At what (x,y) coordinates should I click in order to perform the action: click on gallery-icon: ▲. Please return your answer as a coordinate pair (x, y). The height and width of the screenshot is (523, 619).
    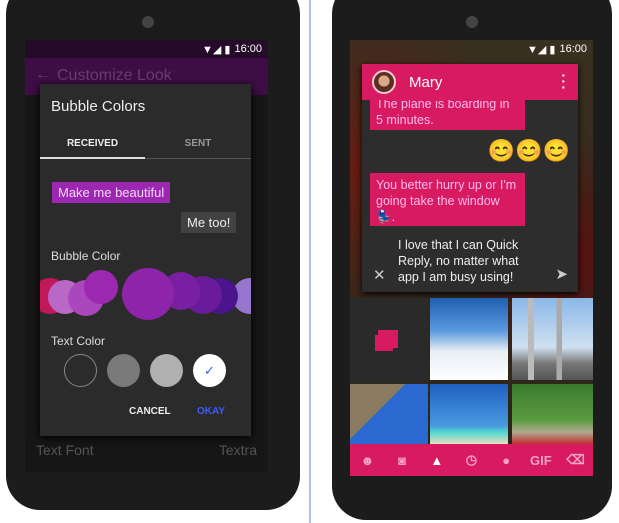
    Looking at the image, I should click on (436, 460).